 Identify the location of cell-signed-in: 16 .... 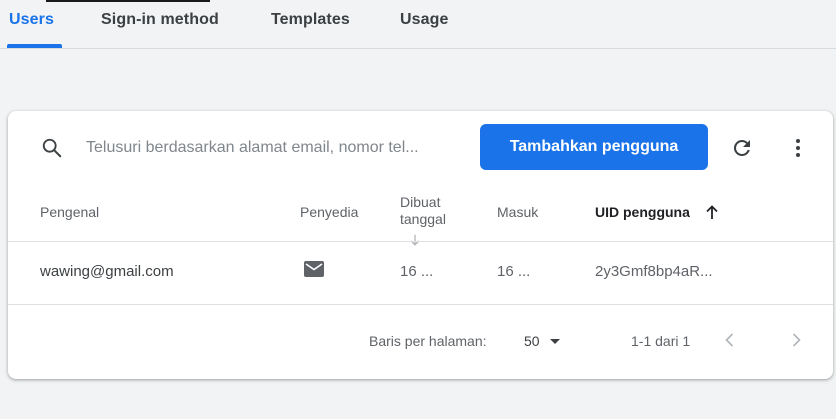
(514, 271).